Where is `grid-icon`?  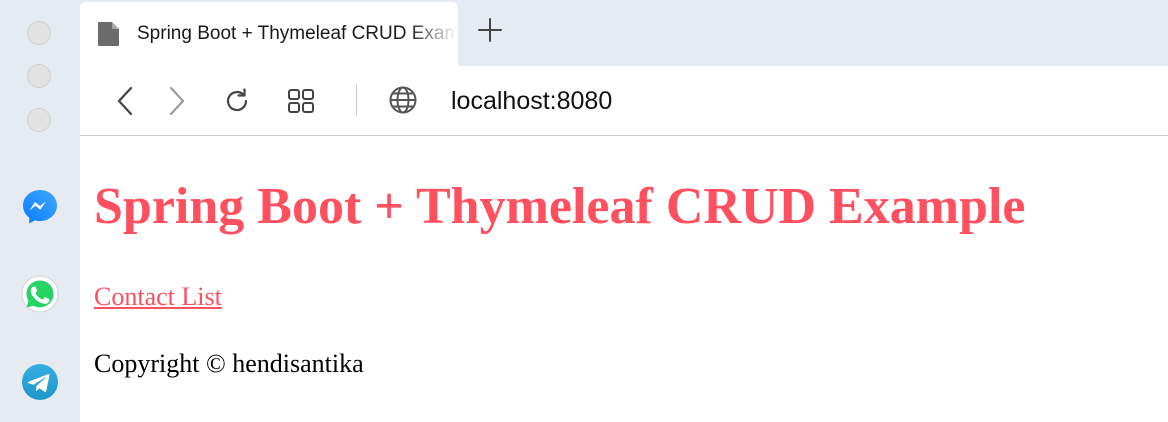
grid-icon is located at coordinates (301, 101).